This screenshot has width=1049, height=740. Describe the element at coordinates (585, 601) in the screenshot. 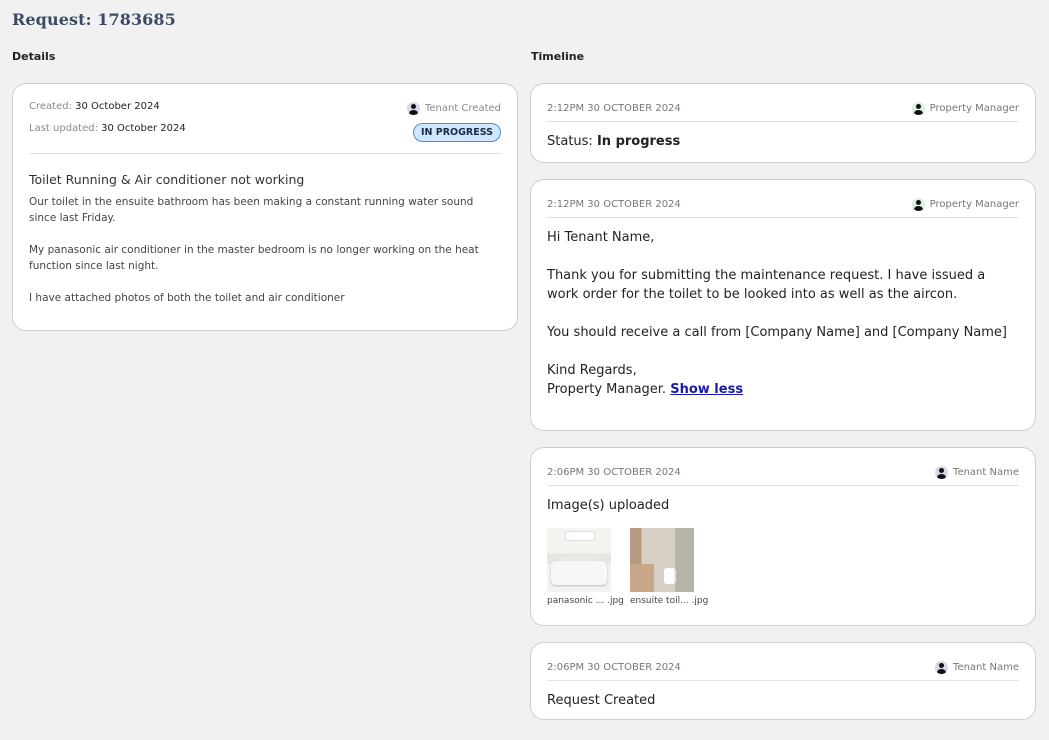

I see `image-caption: panasonic ... .jpg` at that location.